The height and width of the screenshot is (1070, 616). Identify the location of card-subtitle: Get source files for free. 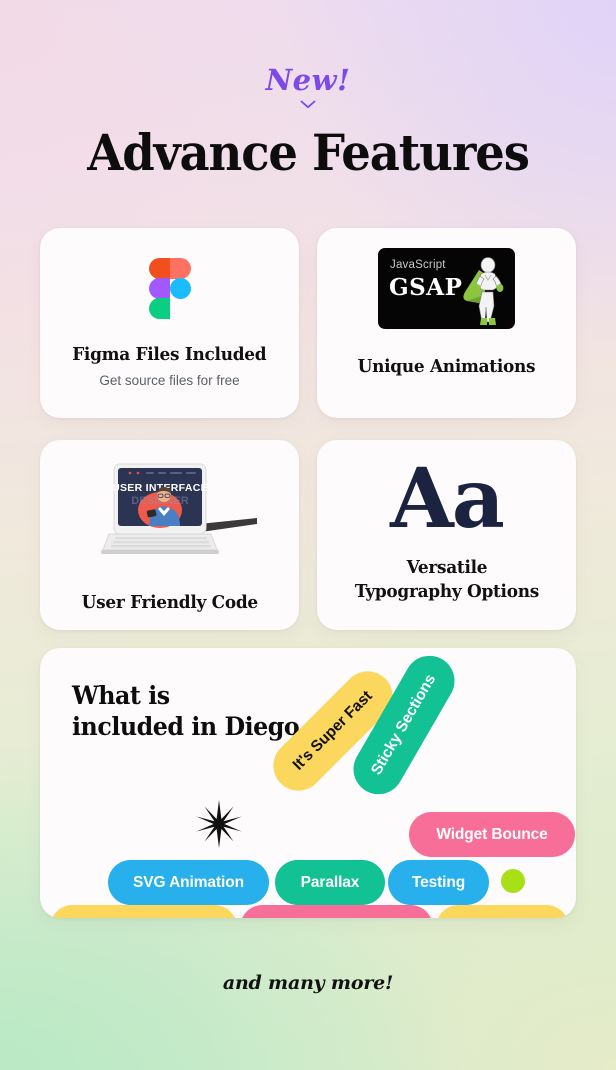
(169, 380).